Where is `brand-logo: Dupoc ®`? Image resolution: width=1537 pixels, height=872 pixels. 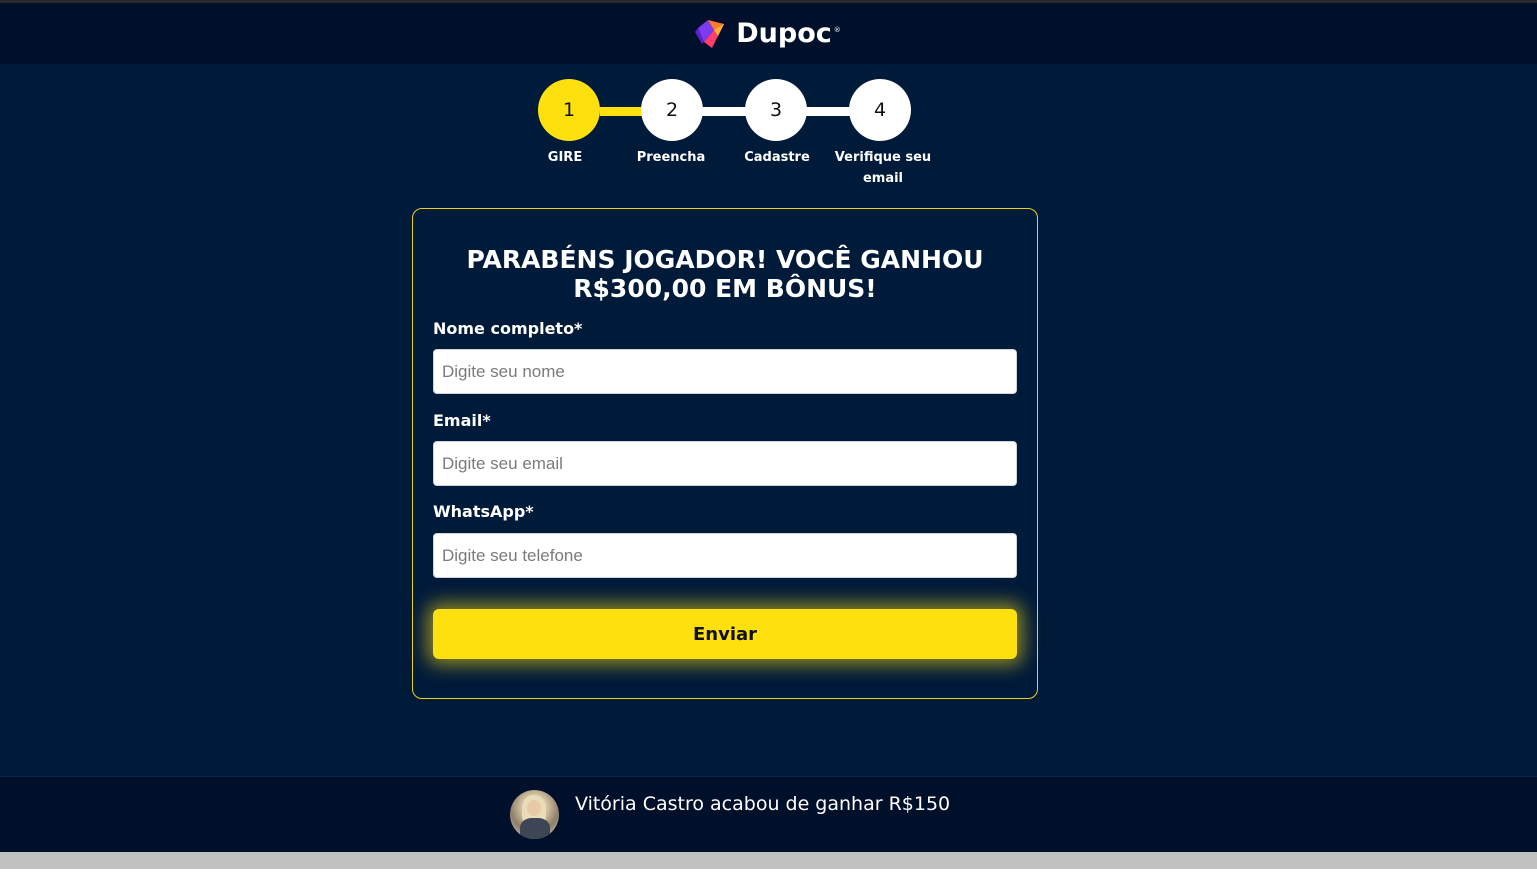 brand-logo: Dupoc ® is located at coordinates (767, 34).